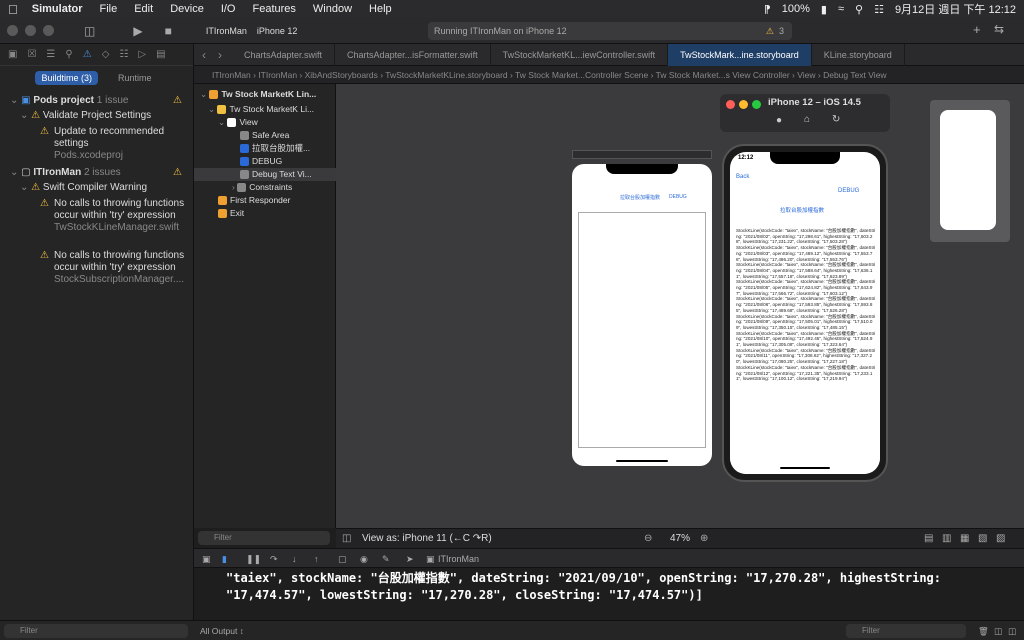  What do you see at coordinates (756, 104) in the screenshot?
I see `sim-zoom-button` at bounding box center [756, 104].